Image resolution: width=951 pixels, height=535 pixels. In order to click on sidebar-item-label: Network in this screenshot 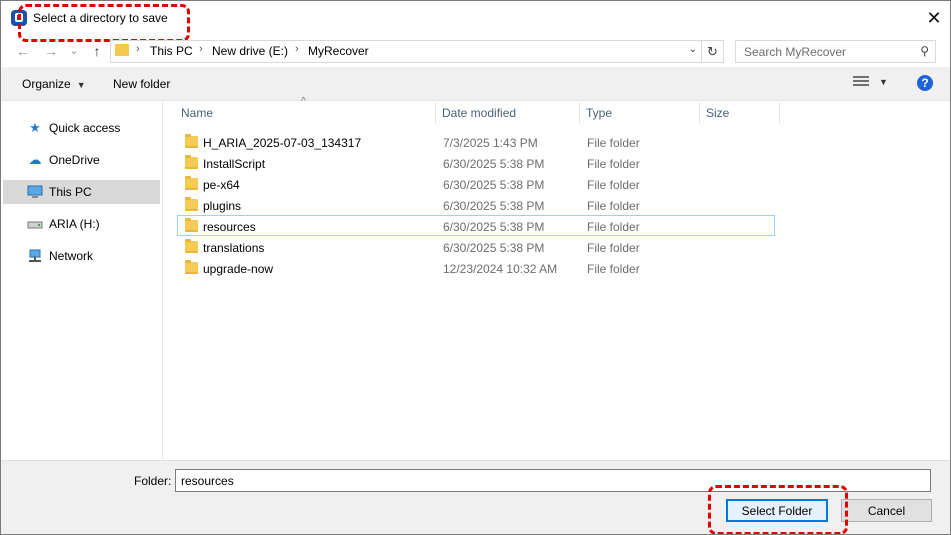, I will do `click(71, 256)`.